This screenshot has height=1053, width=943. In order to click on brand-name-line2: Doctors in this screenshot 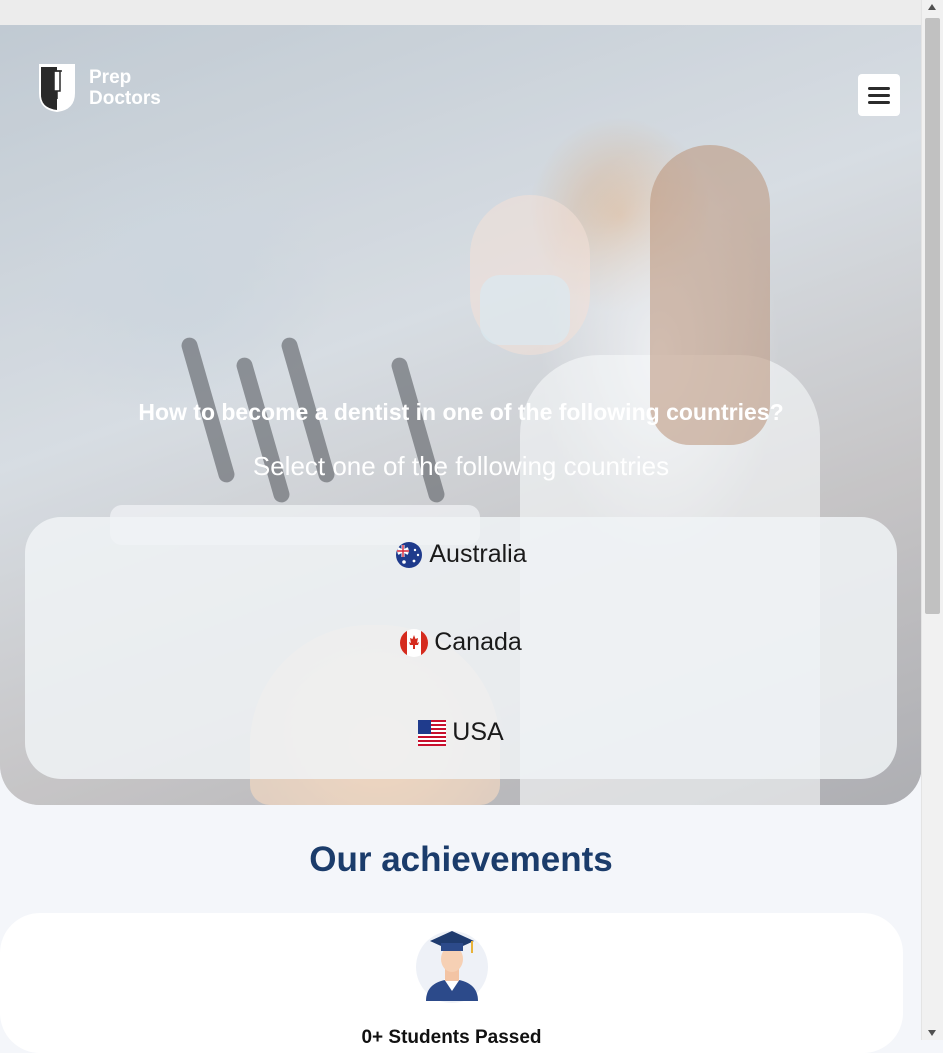, I will do `click(125, 98)`.